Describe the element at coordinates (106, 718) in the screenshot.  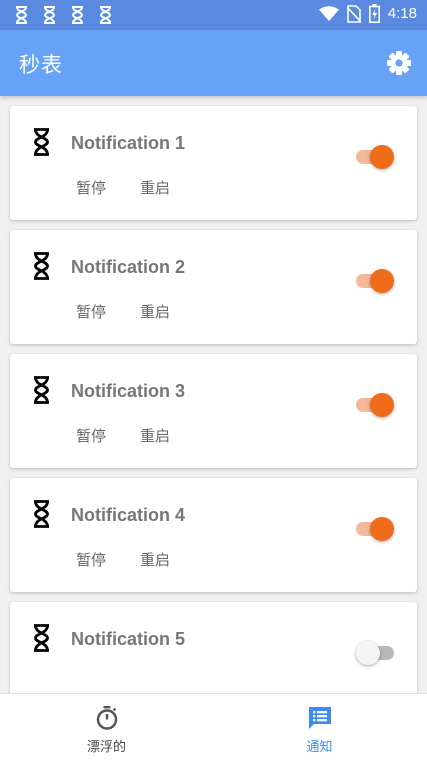
I see `stopwatch-icon` at that location.